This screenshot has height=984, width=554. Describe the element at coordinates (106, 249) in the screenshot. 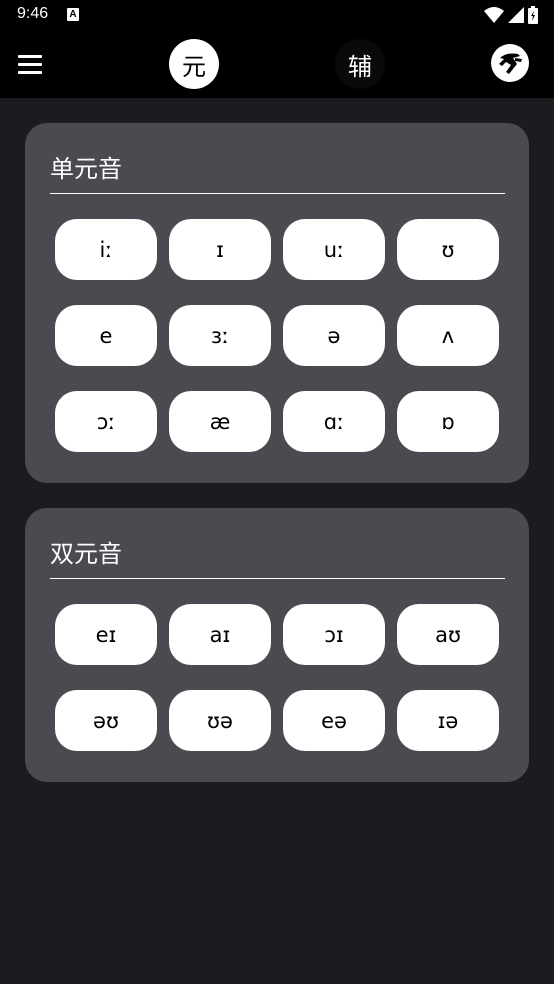

I see `phoneme-key: iː` at that location.